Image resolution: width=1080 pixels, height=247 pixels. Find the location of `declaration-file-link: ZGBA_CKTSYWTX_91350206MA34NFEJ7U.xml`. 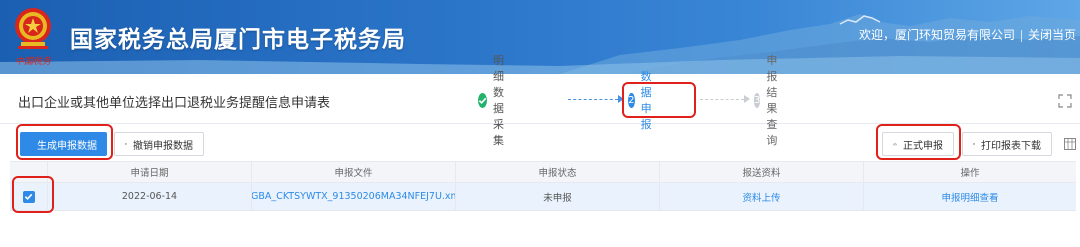

declaration-file-link: ZGBA_CKTSYWTX_91350206MA34NFEJ7U.xml is located at coordinates (354, 196).